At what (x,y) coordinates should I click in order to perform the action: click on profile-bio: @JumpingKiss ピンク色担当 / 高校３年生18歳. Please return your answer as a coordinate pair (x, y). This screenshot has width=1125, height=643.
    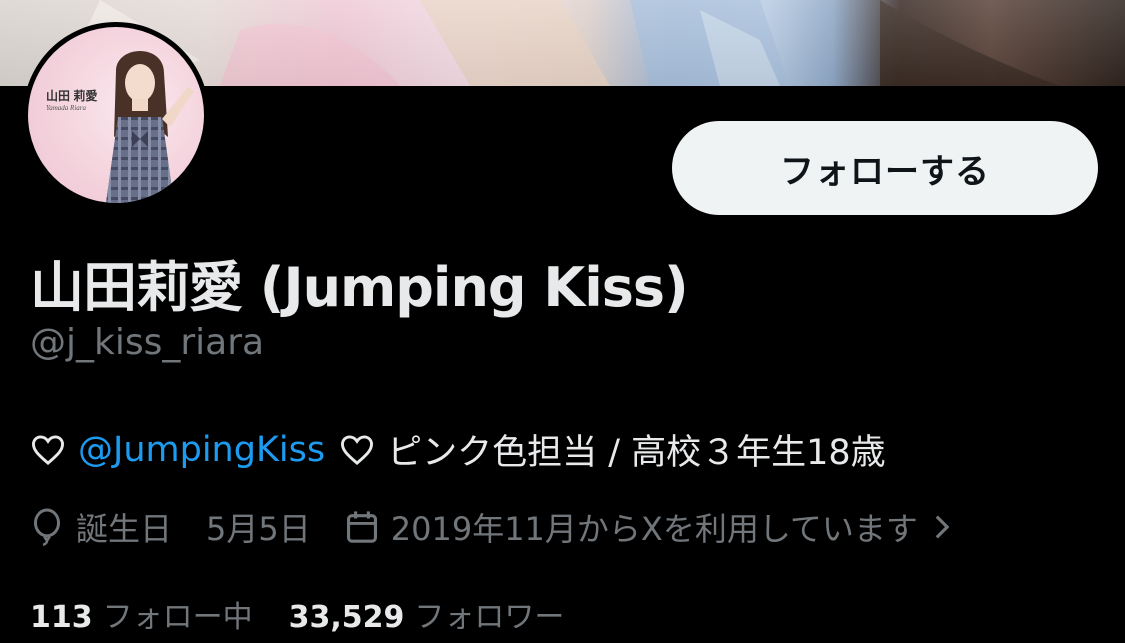
    Looking at the image, I should click on (458, 449).